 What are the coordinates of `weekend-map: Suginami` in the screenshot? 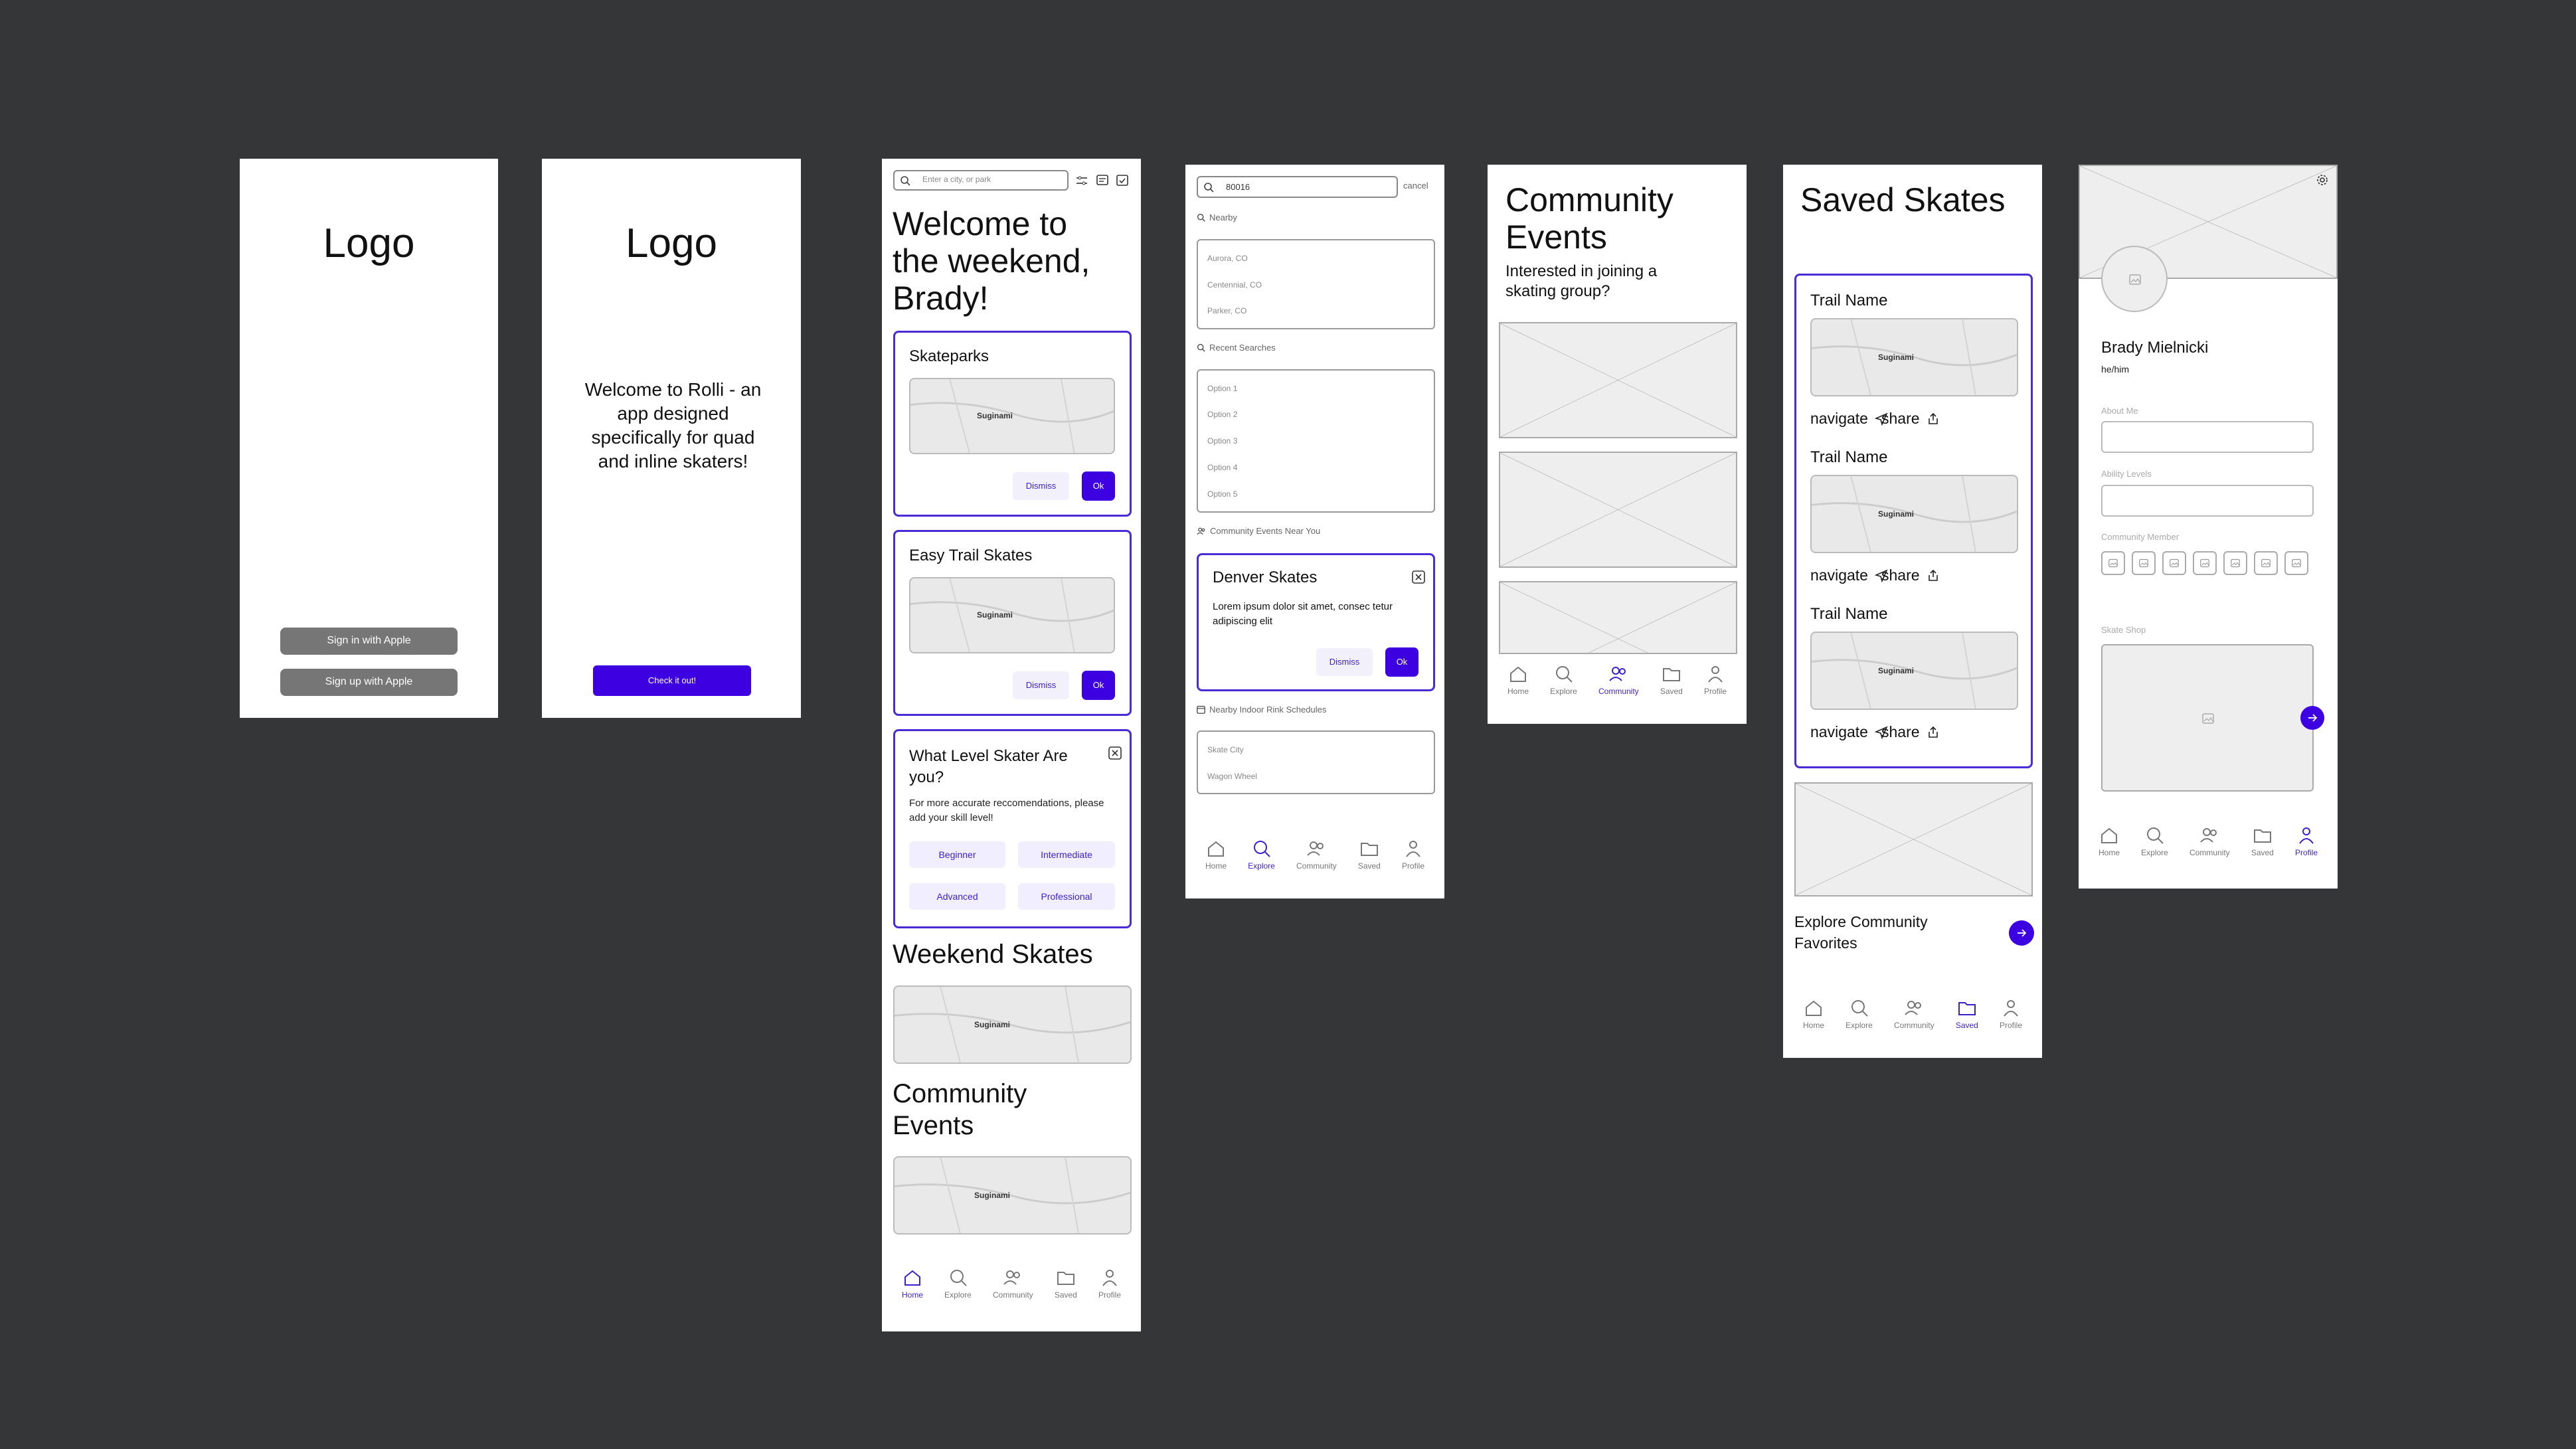 It's located at (1012, 1024).